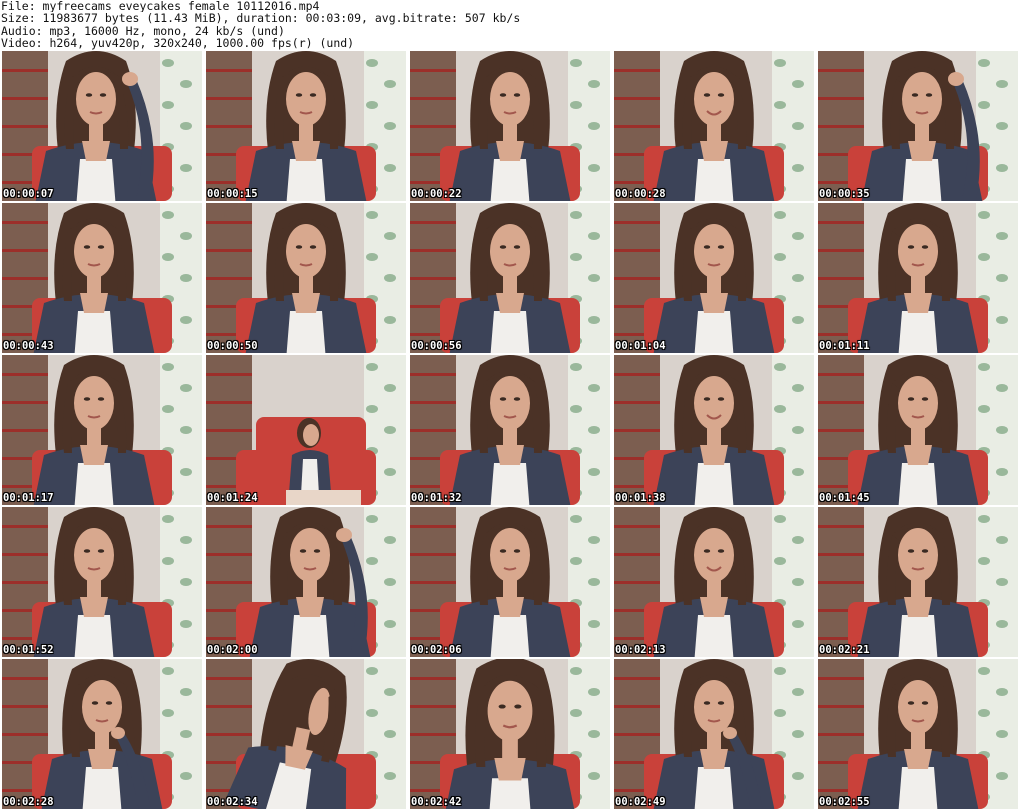 The image size is (1024, 811). I want to click on video-thumbnail: 00:02:28, so click(102, 734).